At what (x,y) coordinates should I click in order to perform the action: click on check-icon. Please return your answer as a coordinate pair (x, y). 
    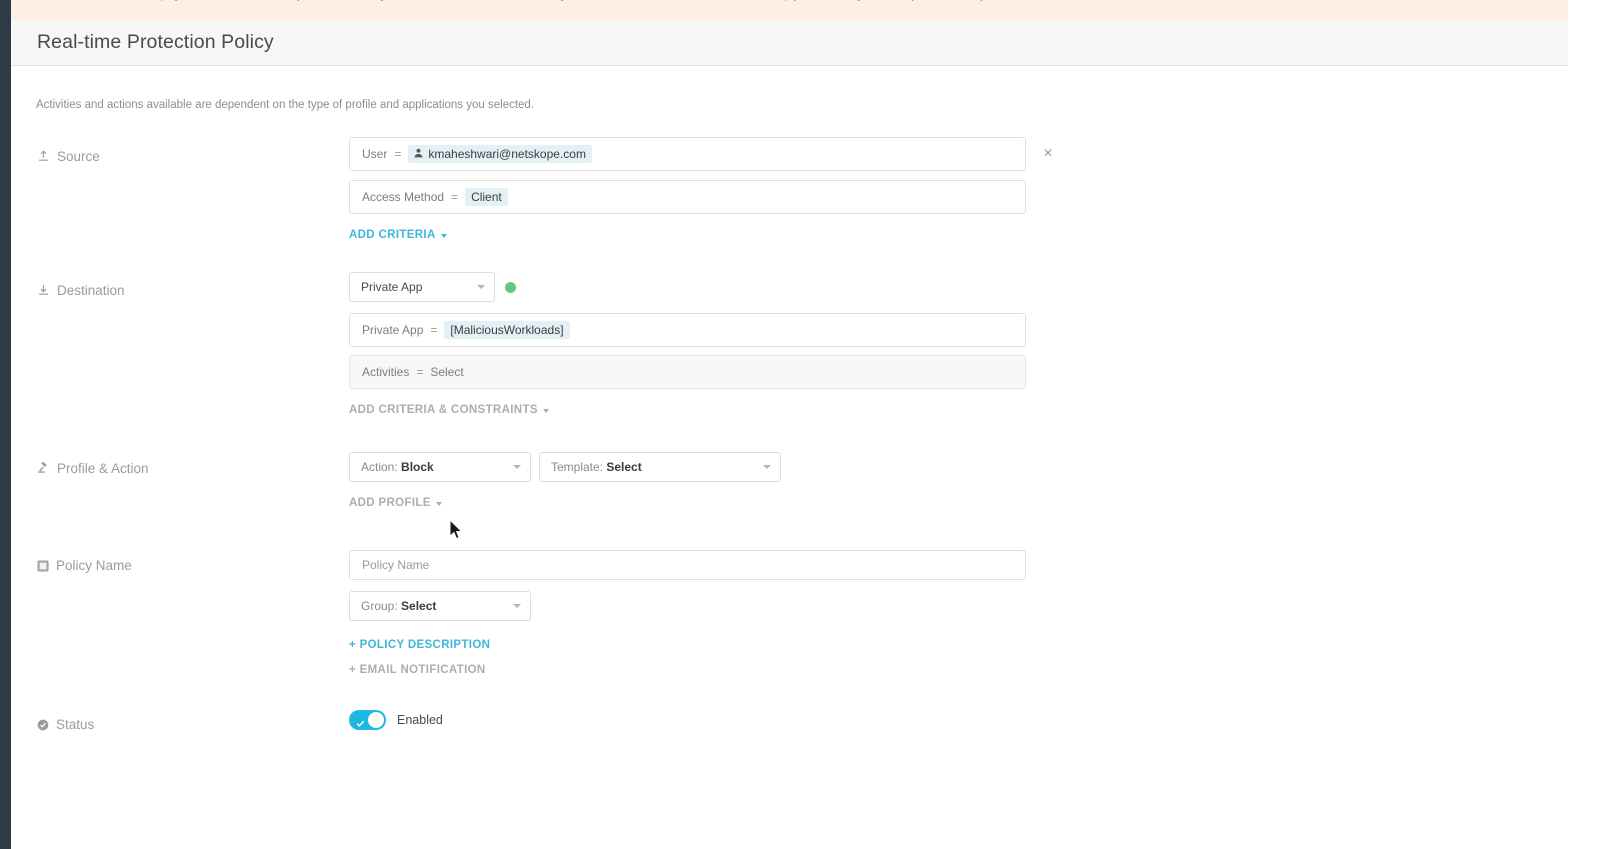
    Looking at the image, I should click on (360, 724).